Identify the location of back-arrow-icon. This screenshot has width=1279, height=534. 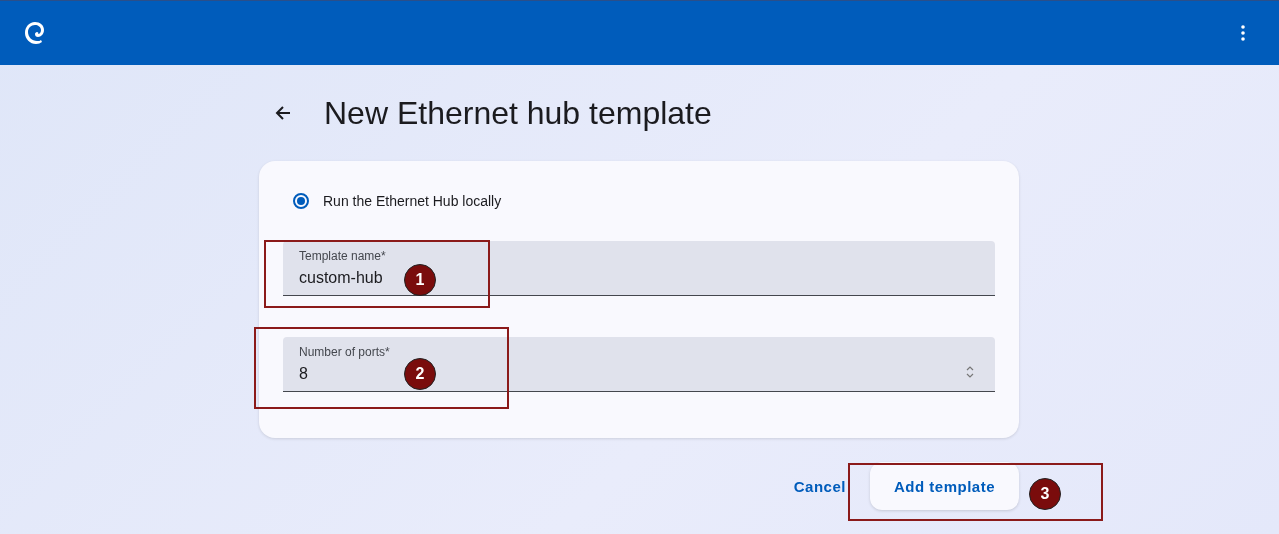
(283, 113).